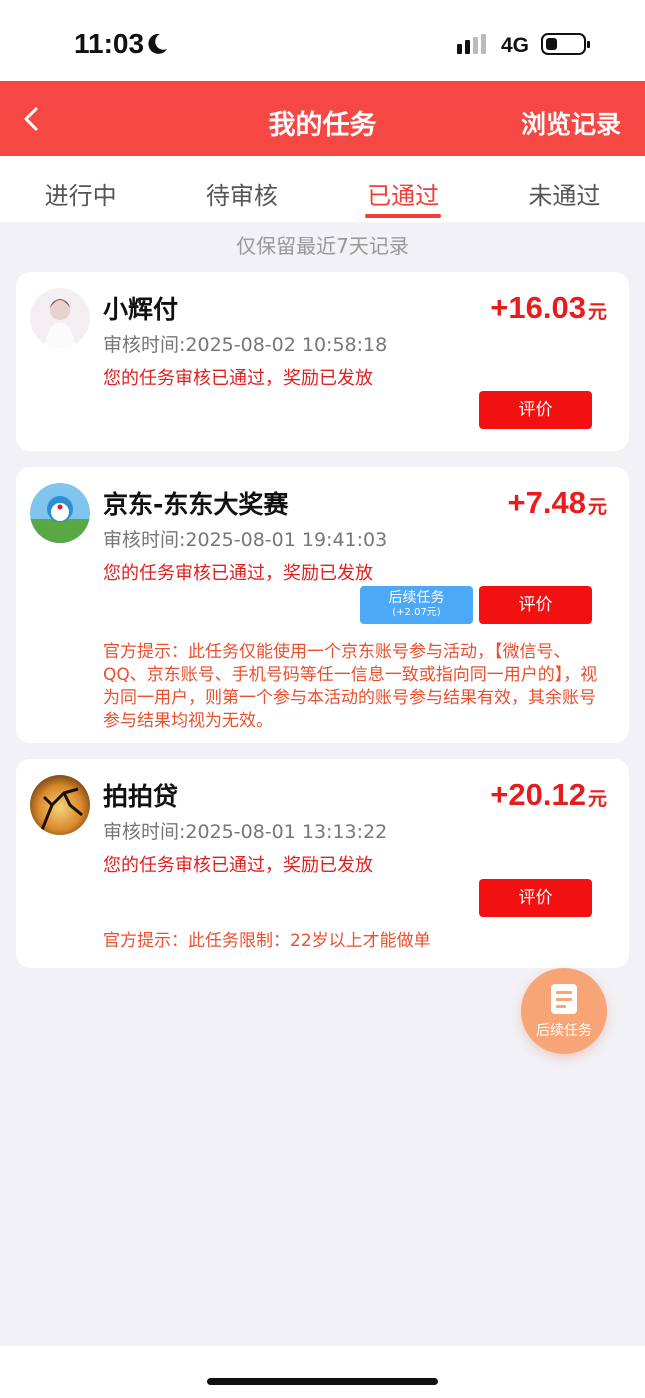 The height and width of the screenshot is (1398, 645). What do you see at coordinates (322, 118) in the screenshot?
I see `header: 我的任务 浏览记录` at bounding box center [322, 118].